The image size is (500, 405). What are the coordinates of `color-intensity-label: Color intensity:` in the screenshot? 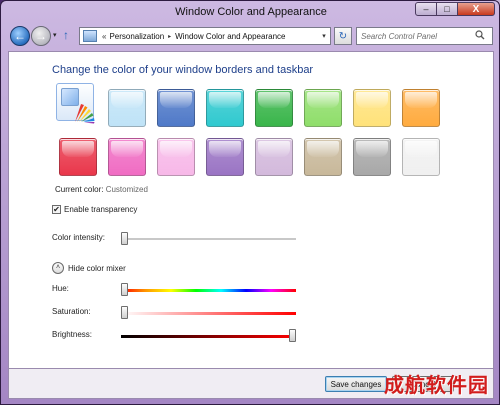 It's located at (78, 237).